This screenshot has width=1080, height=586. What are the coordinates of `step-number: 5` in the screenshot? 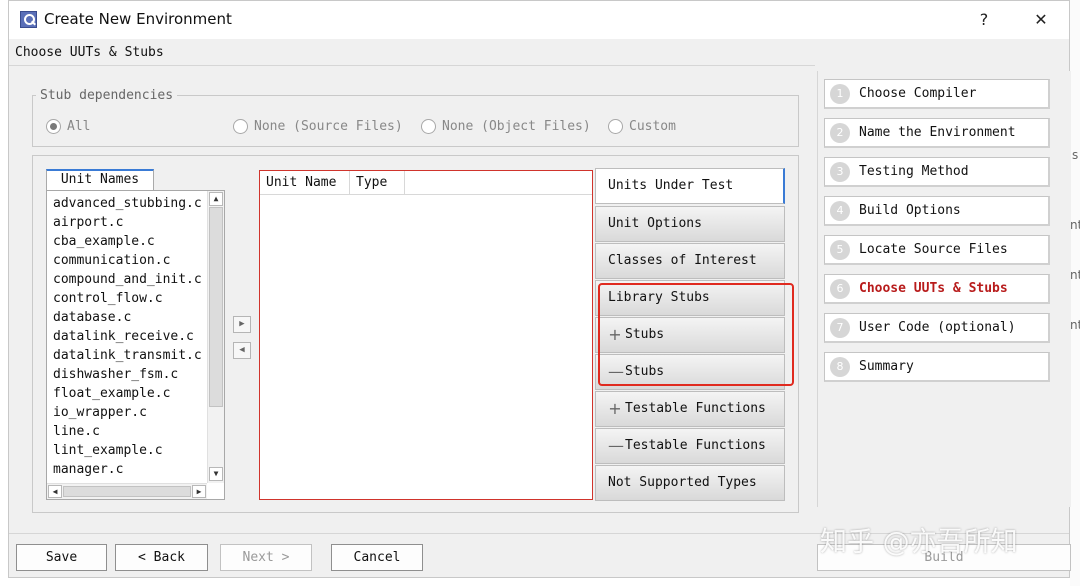 It's located at (840, 250).